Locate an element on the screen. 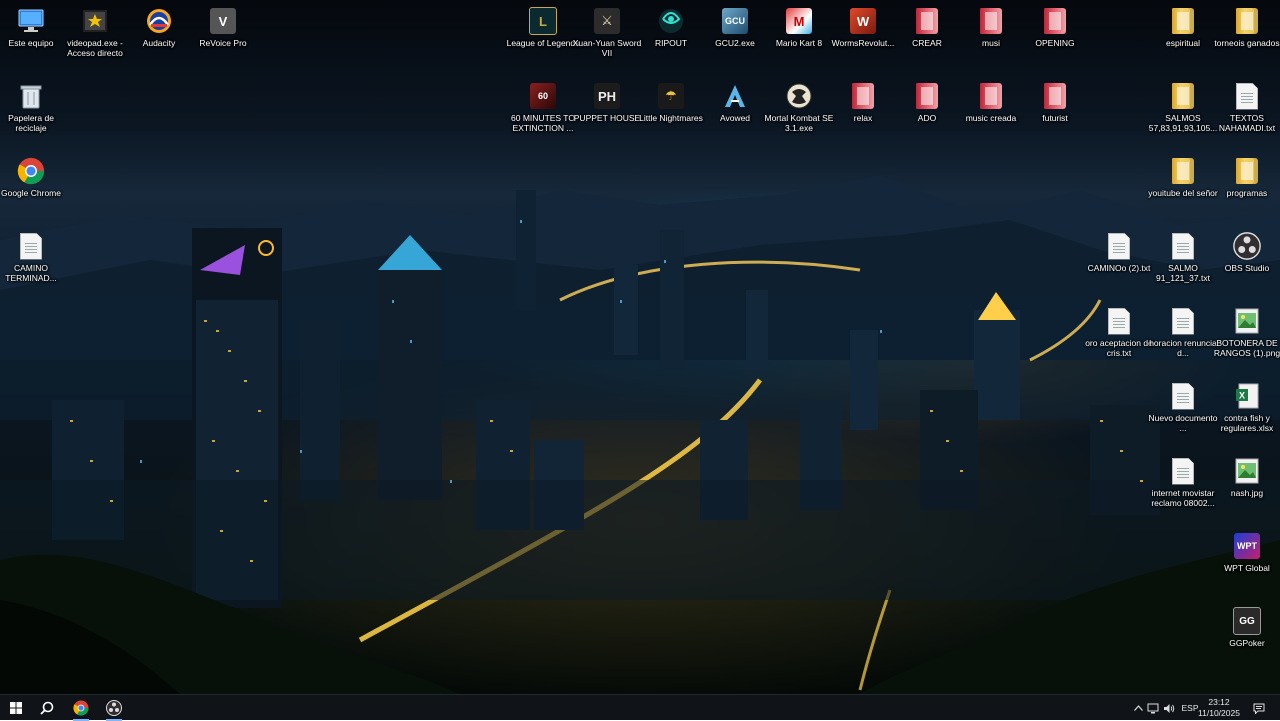  desktop-icon-label: GGPoker is located at coordinates (1247, 643).